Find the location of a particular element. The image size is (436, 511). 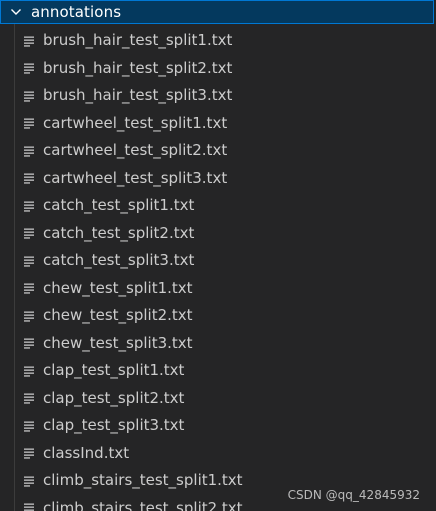

file-label: cartwheel_test_split1.txt is located at coordinates (135, 122).